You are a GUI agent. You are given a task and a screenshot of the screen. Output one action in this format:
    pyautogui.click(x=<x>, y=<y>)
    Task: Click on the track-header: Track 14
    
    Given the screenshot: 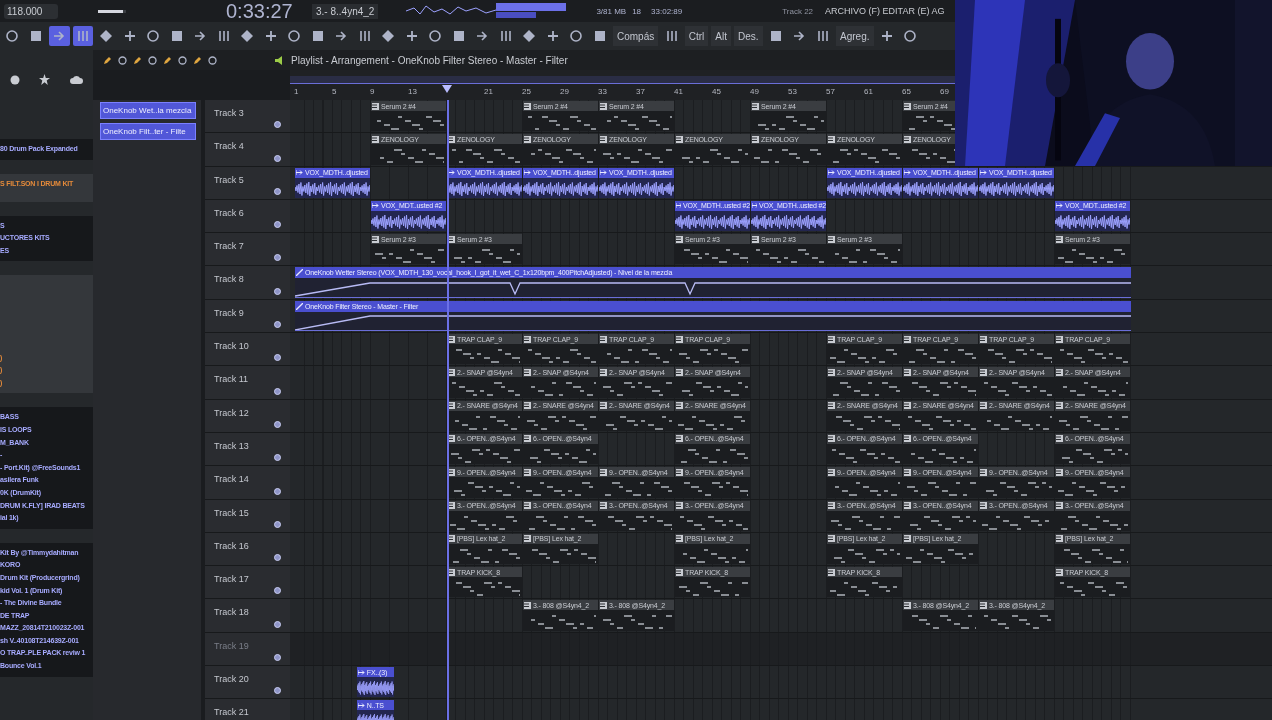 What is the action you would take?
    pyautogui.click(x=247, y=482)
    